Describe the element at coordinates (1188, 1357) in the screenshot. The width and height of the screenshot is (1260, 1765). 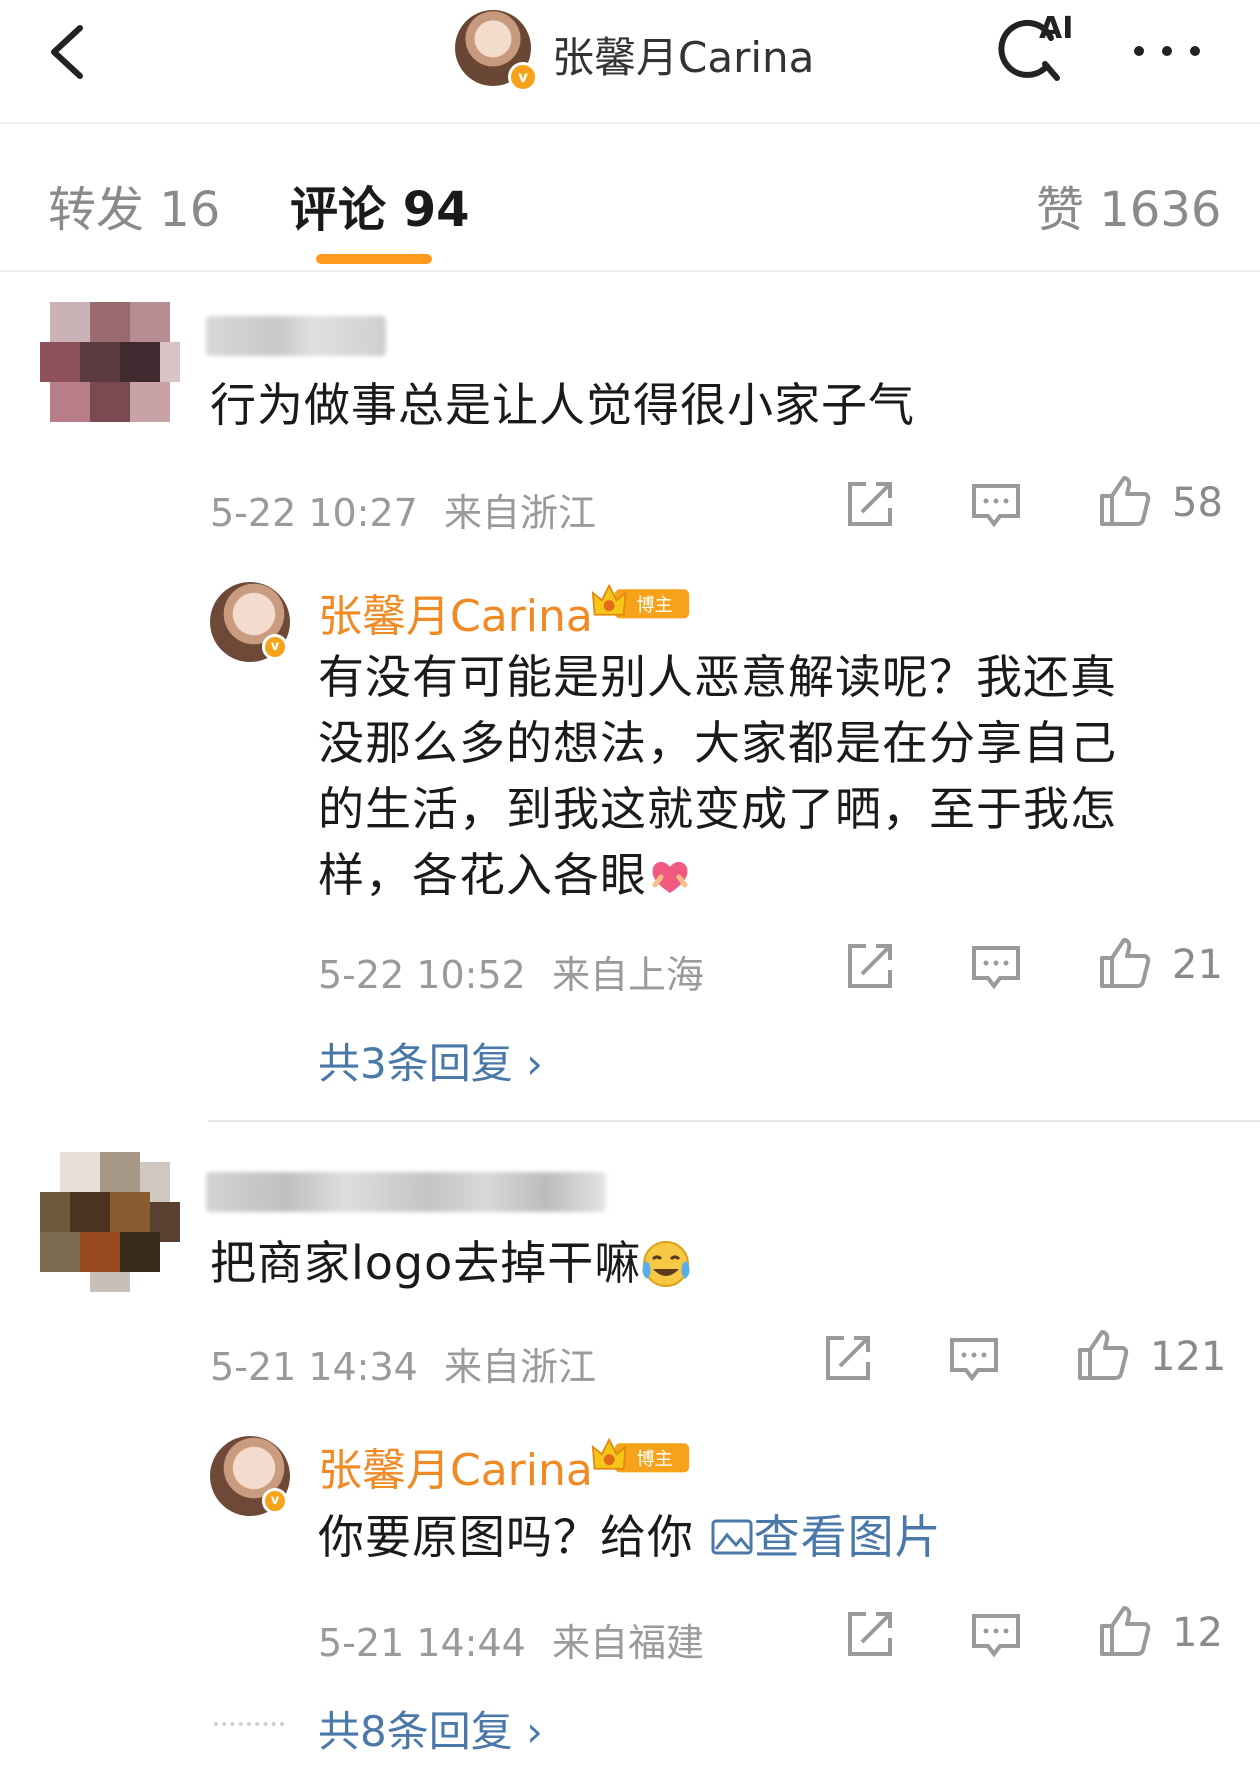
I see `like-count: 121` at that location.